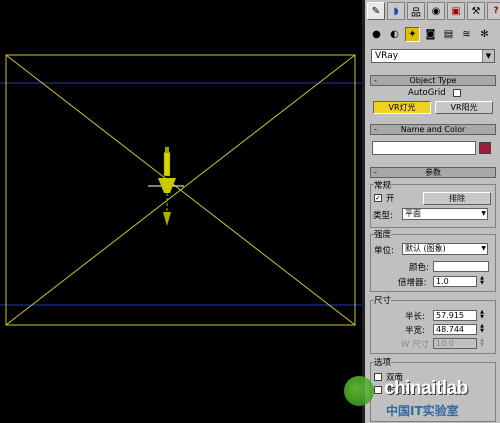 This screenshot has width=500, height=423. I want to click on systems-category: ✻, so click(484, 34).